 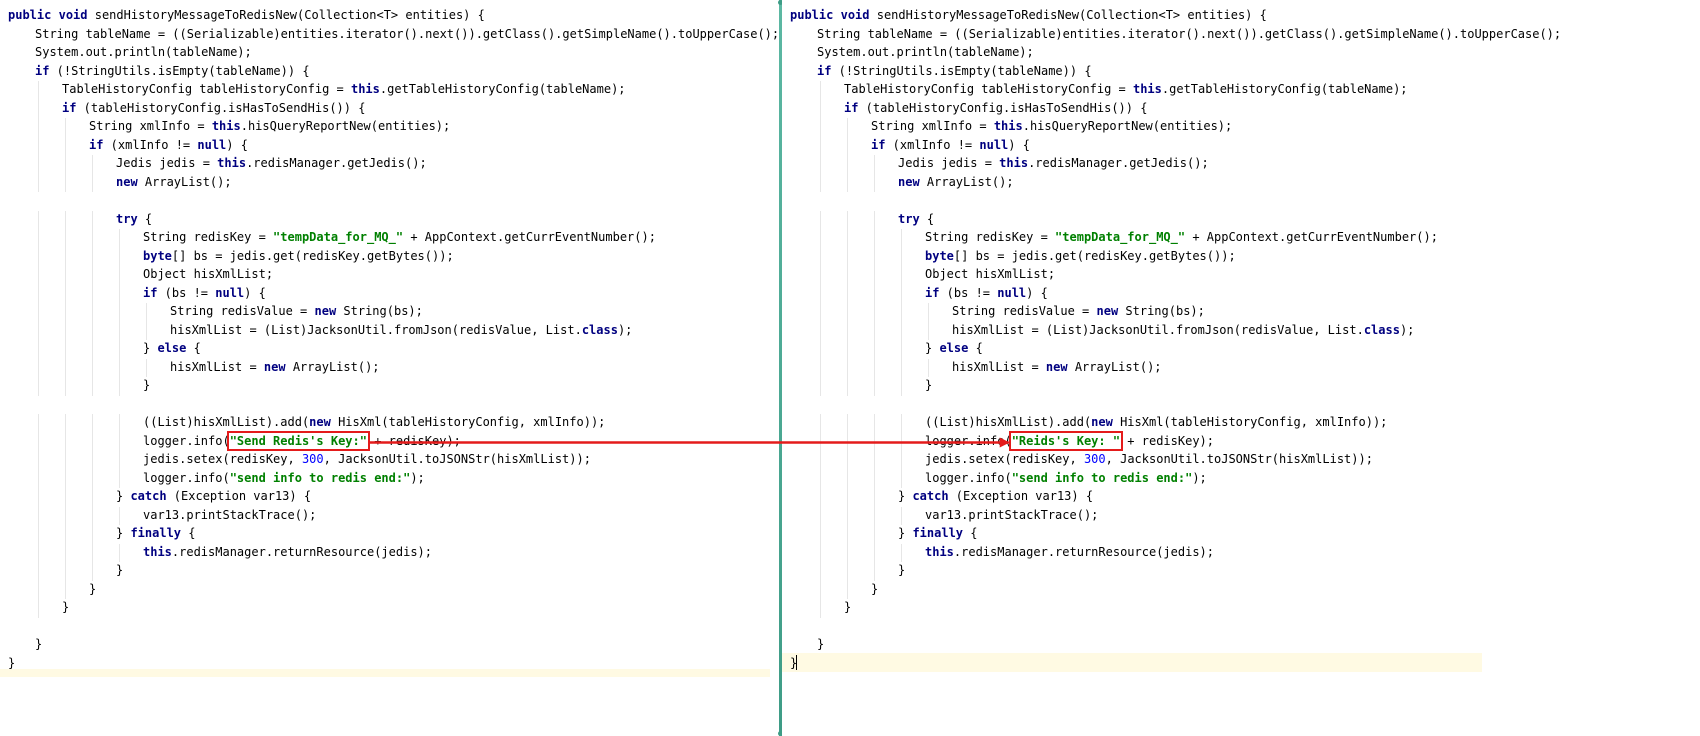 What do you see at coordinates (186, 292) in the screenshot?
I see `code-token: (bs !=` at bounding box center [186, 292].